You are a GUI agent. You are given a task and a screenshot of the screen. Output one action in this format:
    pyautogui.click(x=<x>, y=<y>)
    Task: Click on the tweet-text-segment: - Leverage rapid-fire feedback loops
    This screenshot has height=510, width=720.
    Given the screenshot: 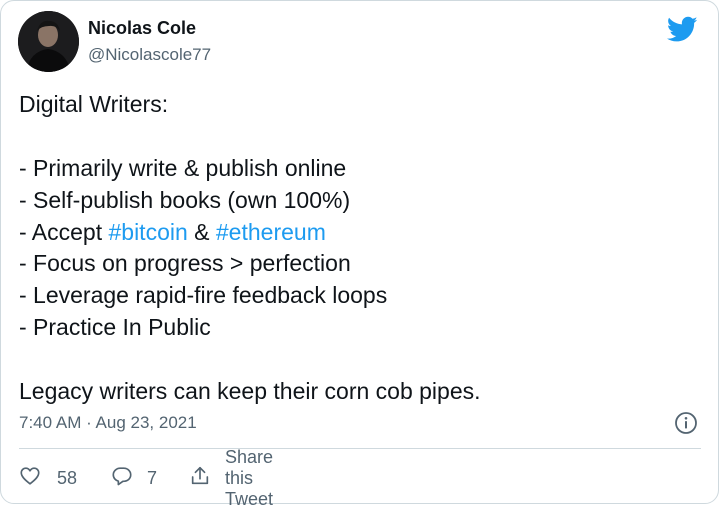 What is the action you would take?
    pyautogui.click(x=203, y=295)
    